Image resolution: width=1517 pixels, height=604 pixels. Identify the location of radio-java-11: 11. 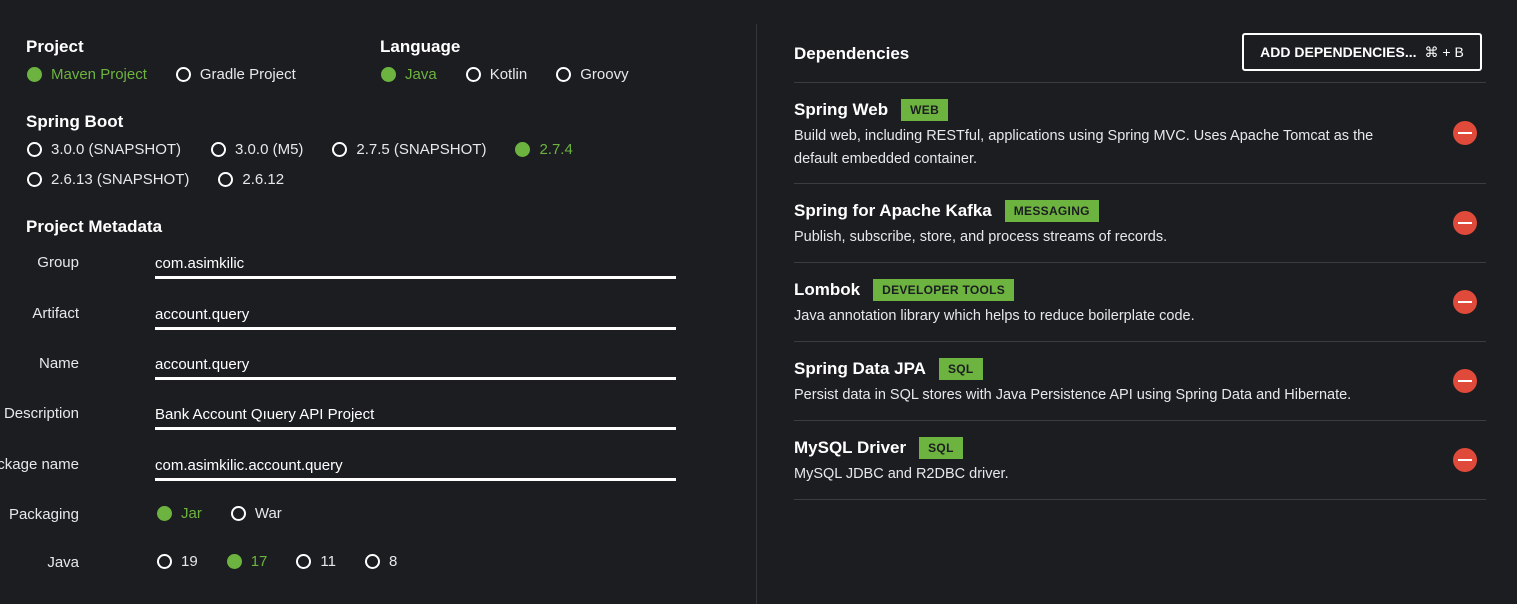
(316, 561).